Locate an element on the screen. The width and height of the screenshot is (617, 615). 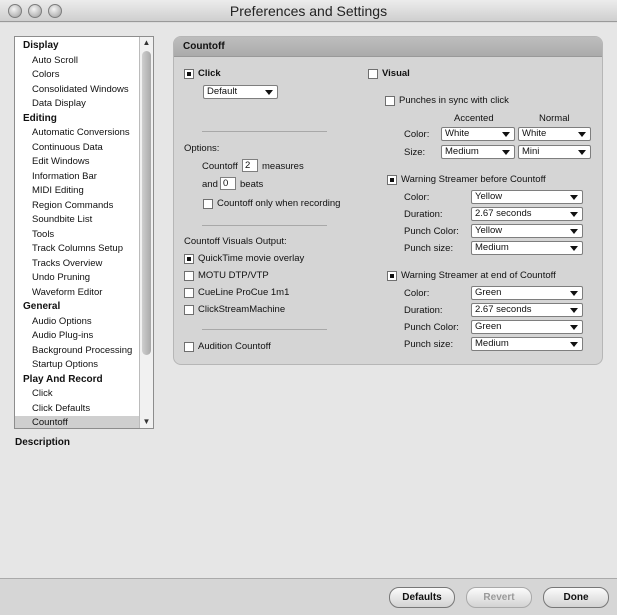
sidebar-group-heading: Play And Record is located at coordinates (63, 379).